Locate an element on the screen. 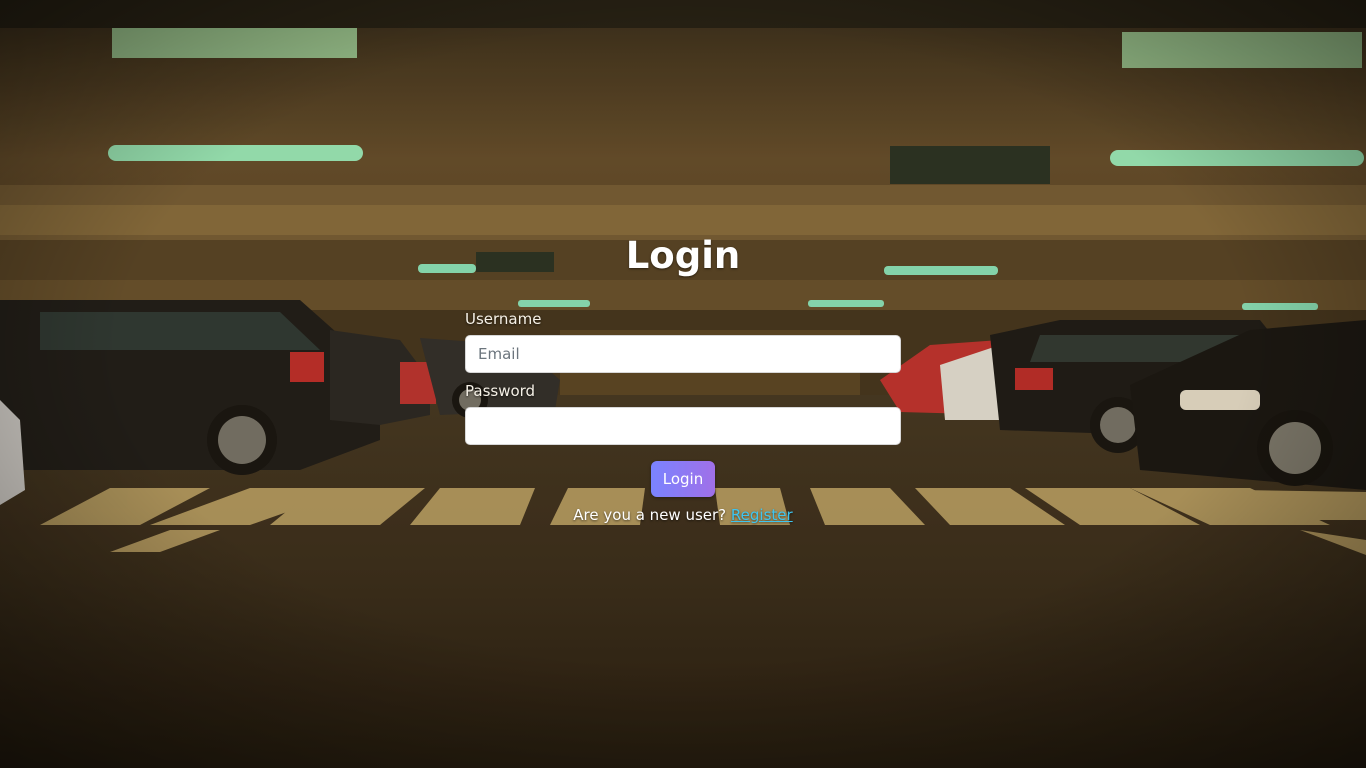 The width and height of the screenshot is (1366, 768). login-button: Login is located at coordinates (683, 479).